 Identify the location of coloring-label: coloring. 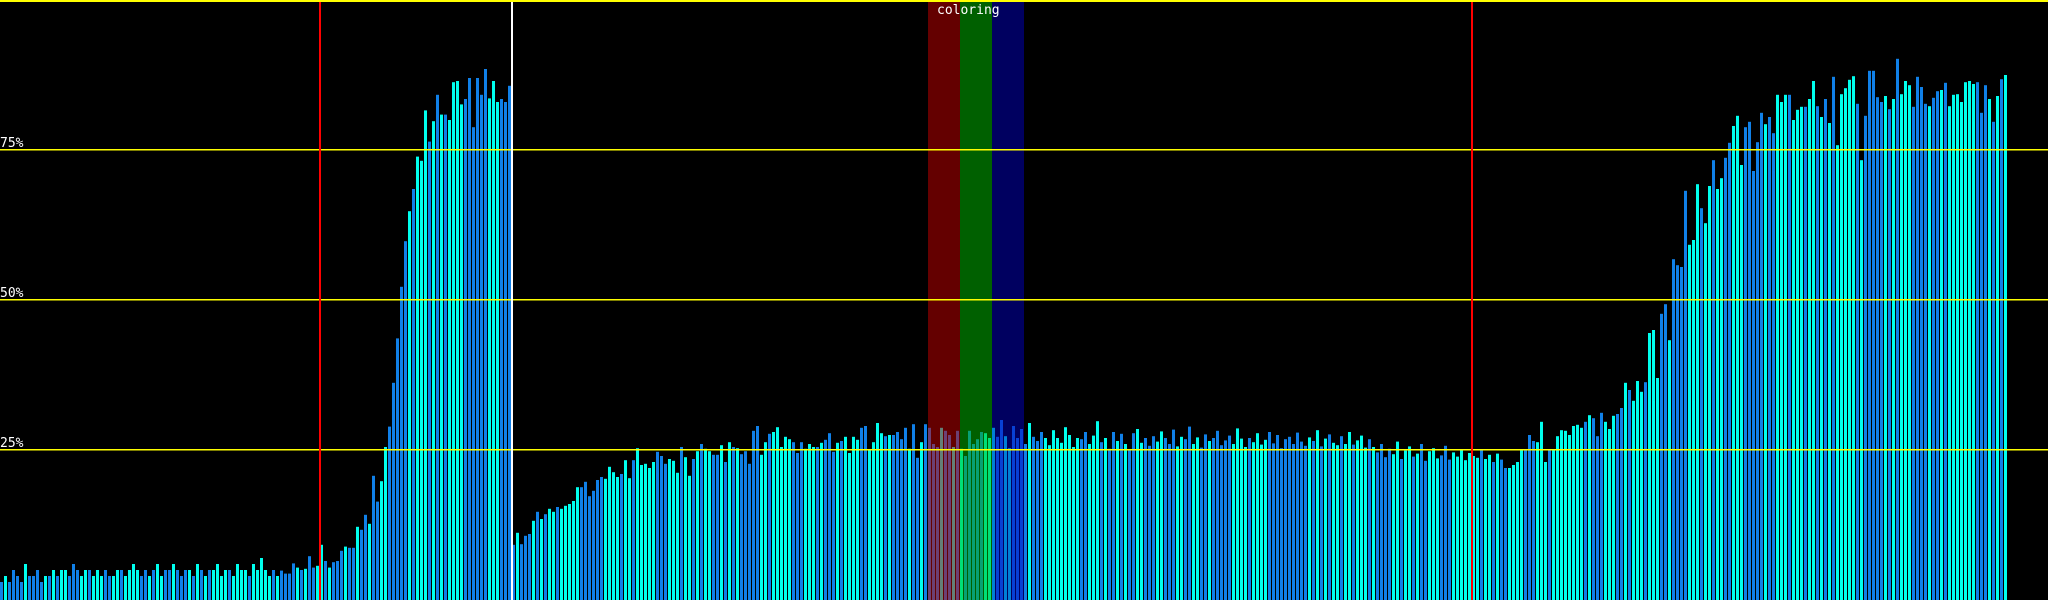
(968, 10).